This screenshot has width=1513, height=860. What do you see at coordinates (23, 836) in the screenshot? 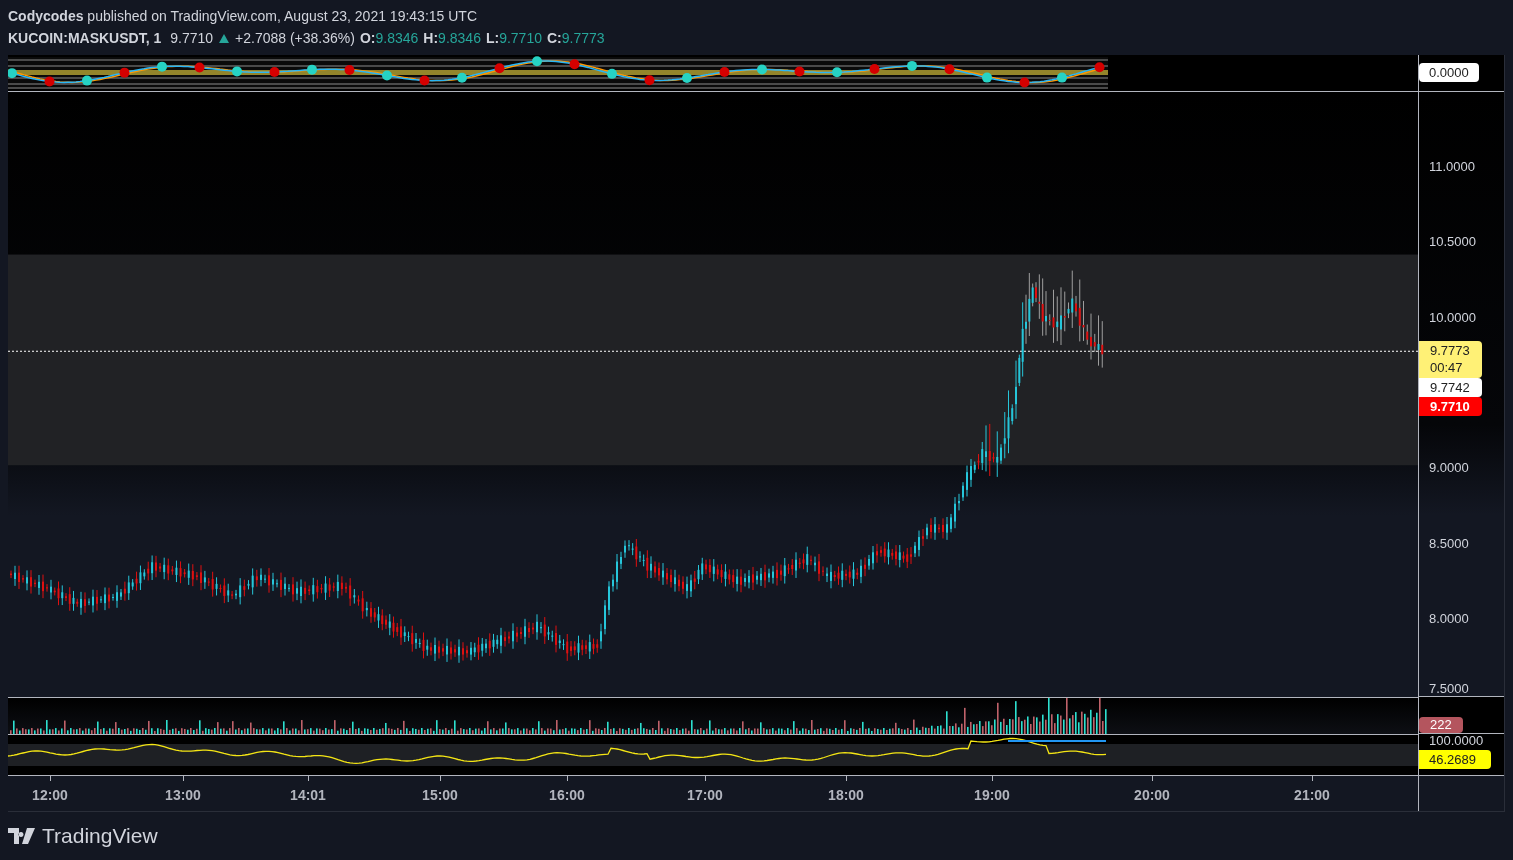
I see `logo-icon` at bounding box center [23, 836].